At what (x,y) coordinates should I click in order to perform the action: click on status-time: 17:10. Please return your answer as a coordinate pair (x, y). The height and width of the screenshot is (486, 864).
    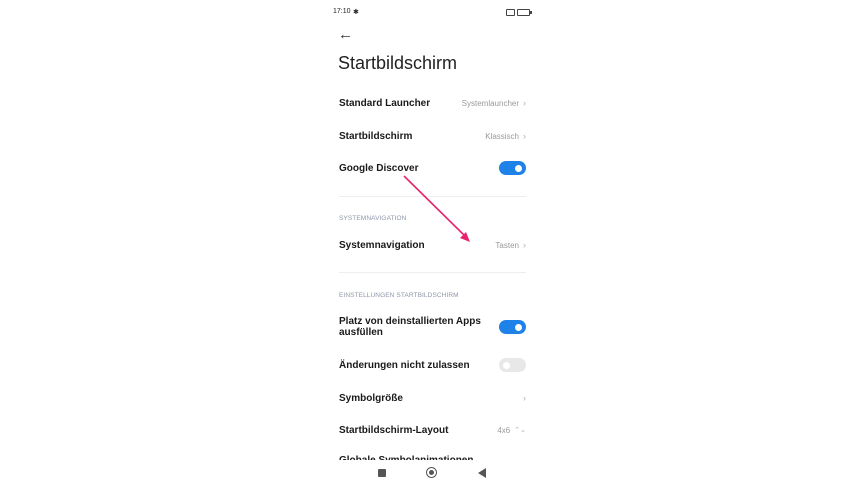
    Looking at the image, I should click on (342, 11).